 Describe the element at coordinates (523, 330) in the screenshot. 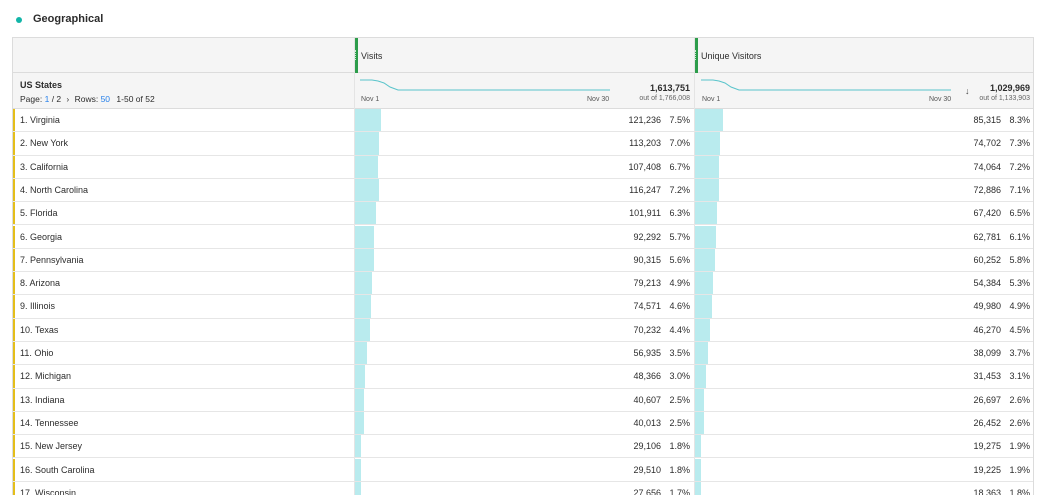

I see `table-row: 10. Texas 70,232 4.4% 46,270 4.5%` at that location.